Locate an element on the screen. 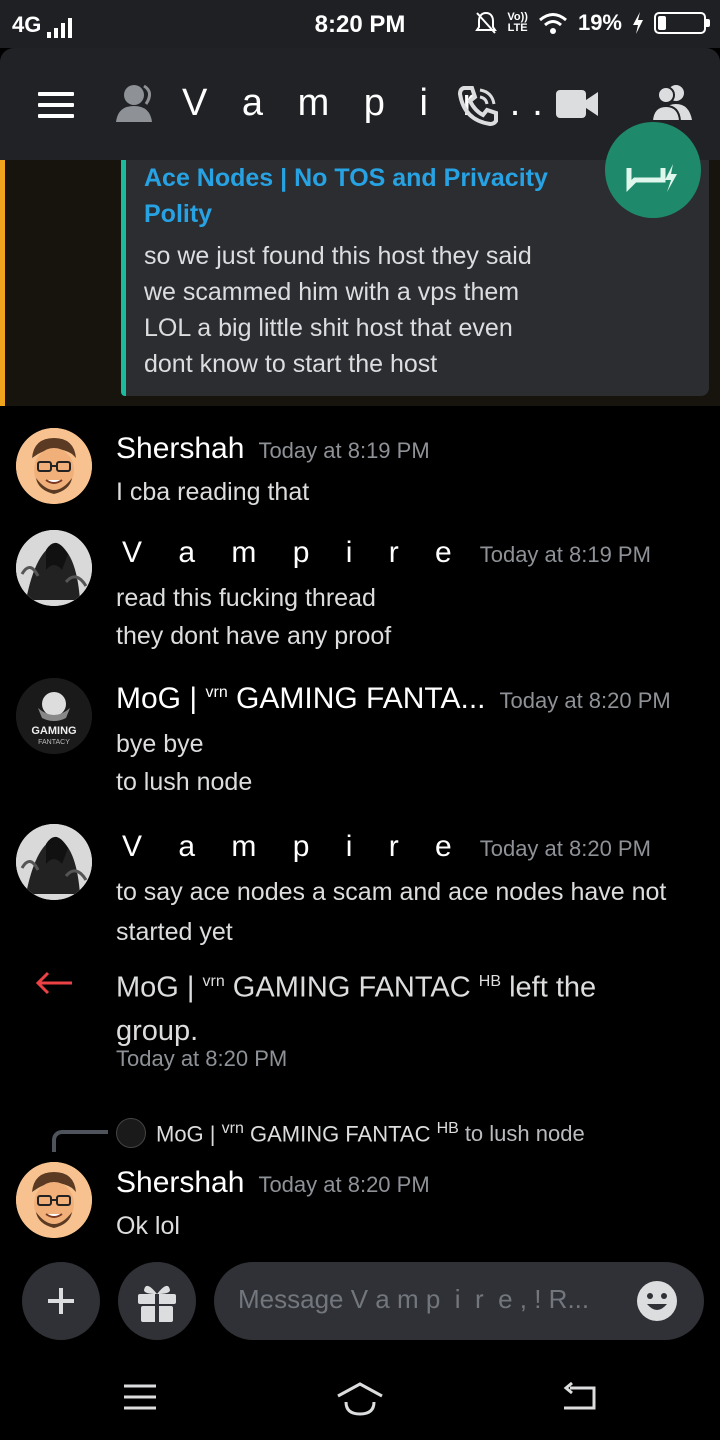 The image size is (720, 1440). plus-icon is located at coordinates (61, 1301).